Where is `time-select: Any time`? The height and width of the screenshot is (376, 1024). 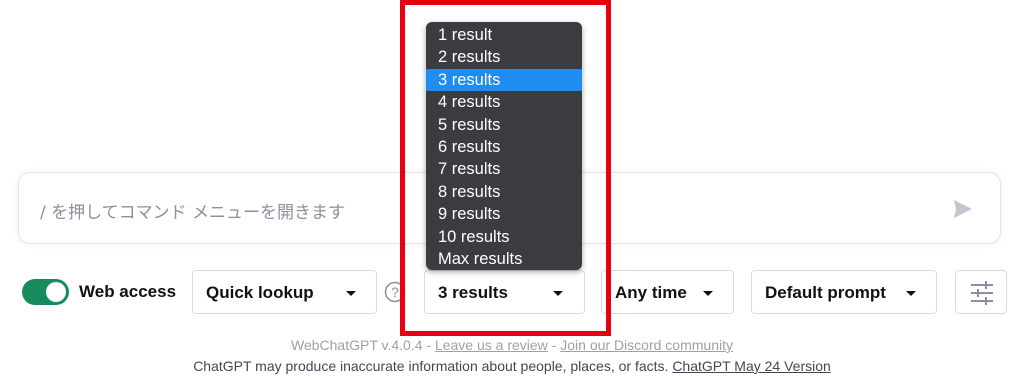 time-select: Any time is located at coordinates (667, 292).